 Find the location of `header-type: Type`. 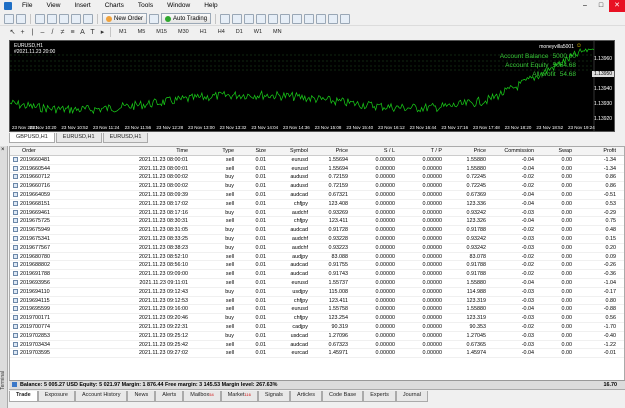

header-type: Type is located at coordinates (212, 151).